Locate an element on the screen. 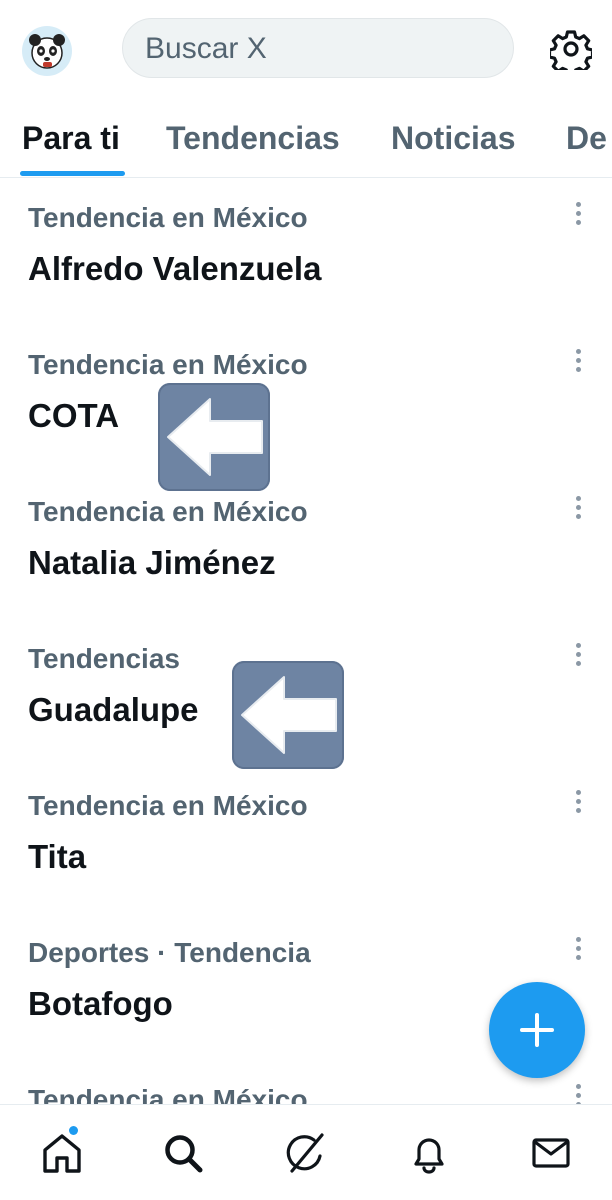 The width and height of the screenshot is (612, 1200). grok-icon is located at coordinates (306, 1153).